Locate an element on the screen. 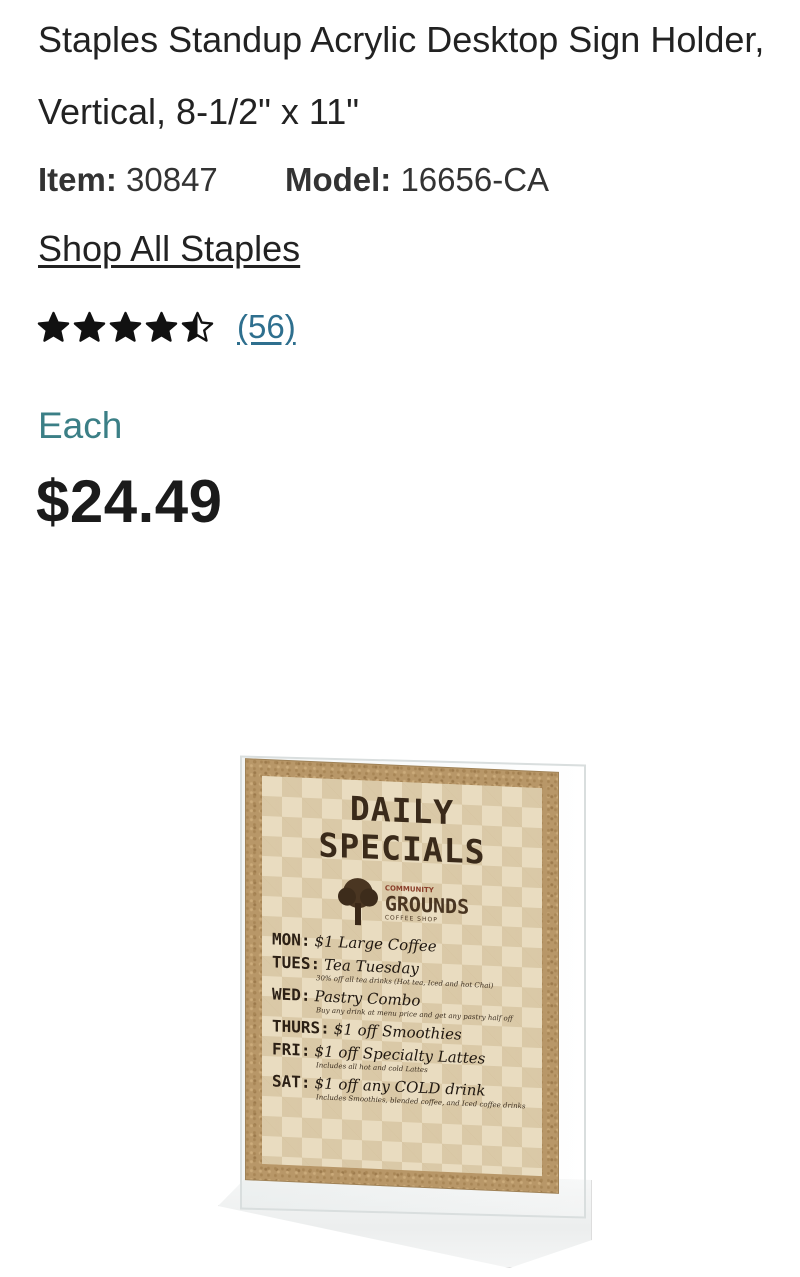  unit-label: Each is located at coordinates (80, 425).